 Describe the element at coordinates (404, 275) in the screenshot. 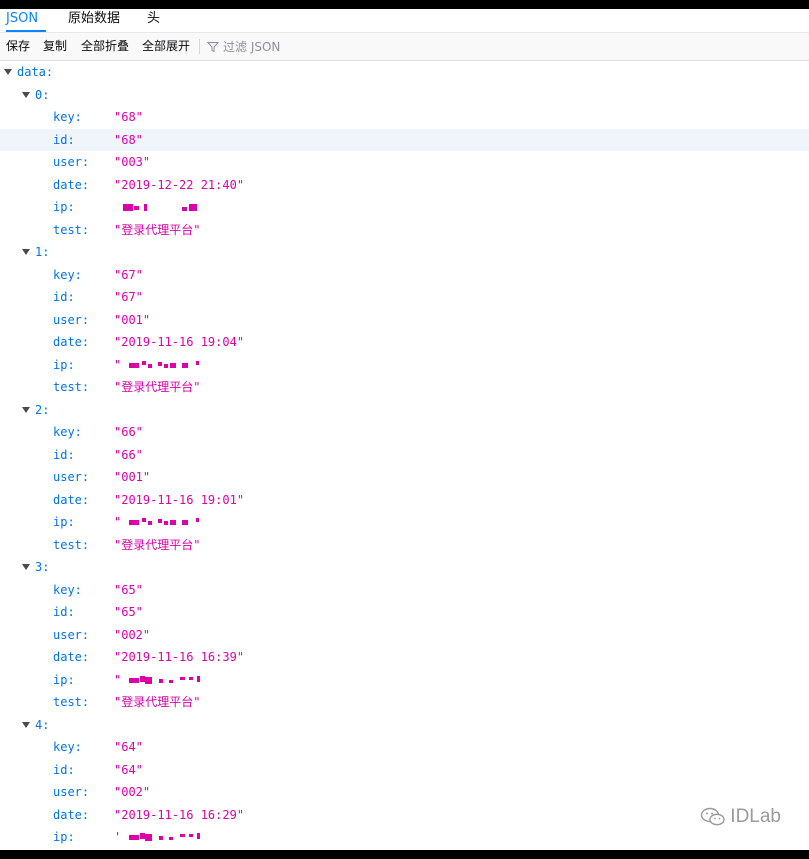

I see `tree-row-field: key: "67"` at that location.